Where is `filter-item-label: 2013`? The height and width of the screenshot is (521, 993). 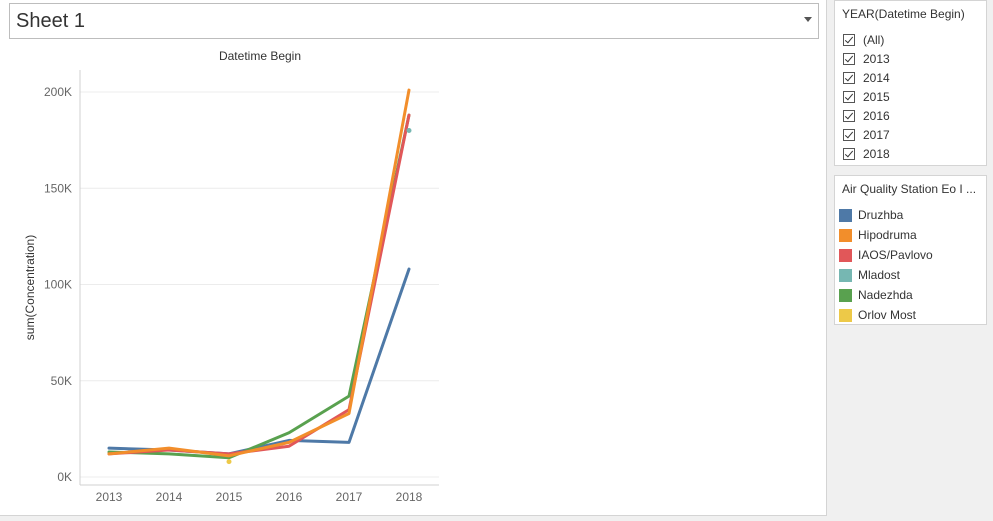
filter-item-label: 2013 is located at coordinates (876, 59).